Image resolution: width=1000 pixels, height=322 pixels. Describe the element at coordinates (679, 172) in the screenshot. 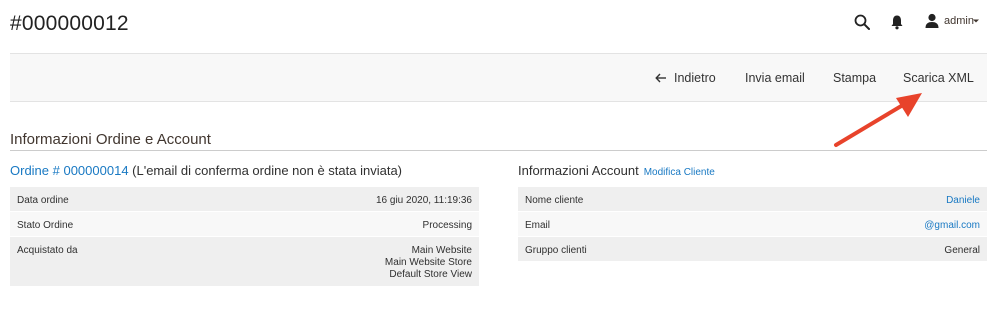

I see `edit-customer-link: Modifica Cliente` at that location.